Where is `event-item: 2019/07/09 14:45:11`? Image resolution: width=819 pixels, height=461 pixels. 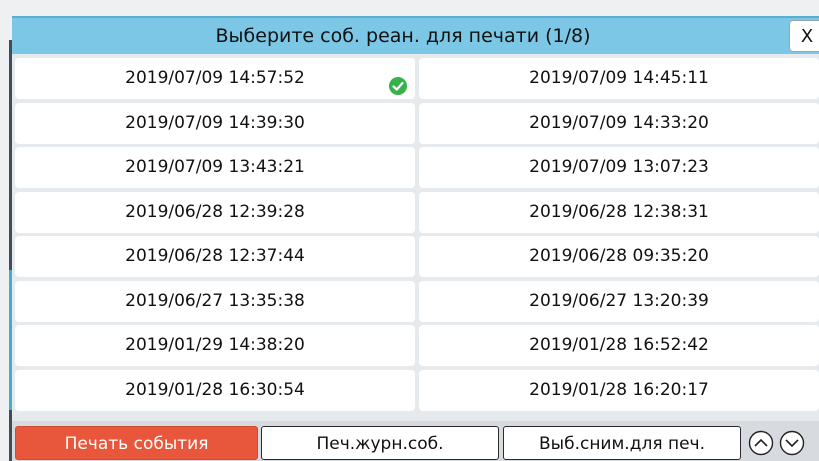 event-item: 2019/07/09 14:45:11 is located at coordinates (619, 78).